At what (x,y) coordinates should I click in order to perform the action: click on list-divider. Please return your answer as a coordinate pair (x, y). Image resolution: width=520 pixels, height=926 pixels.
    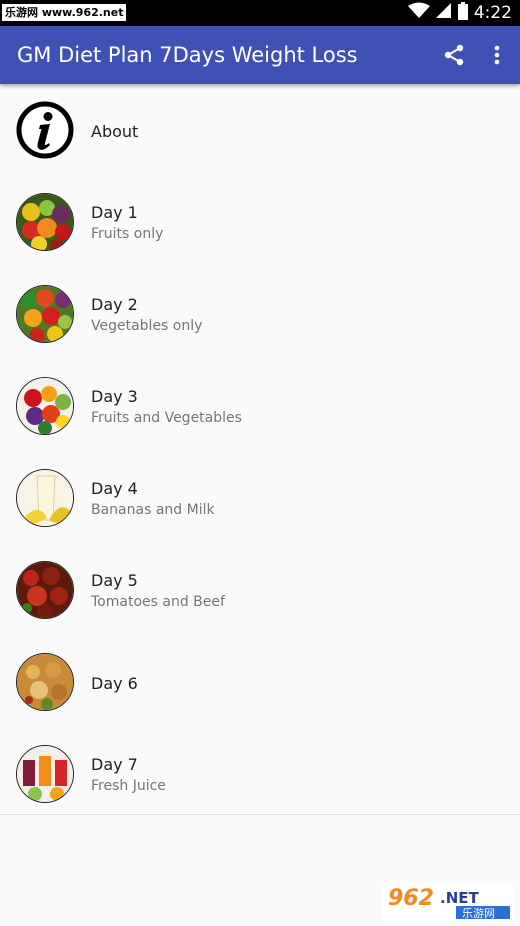
    Looking at the image, I should click on (260, 814).